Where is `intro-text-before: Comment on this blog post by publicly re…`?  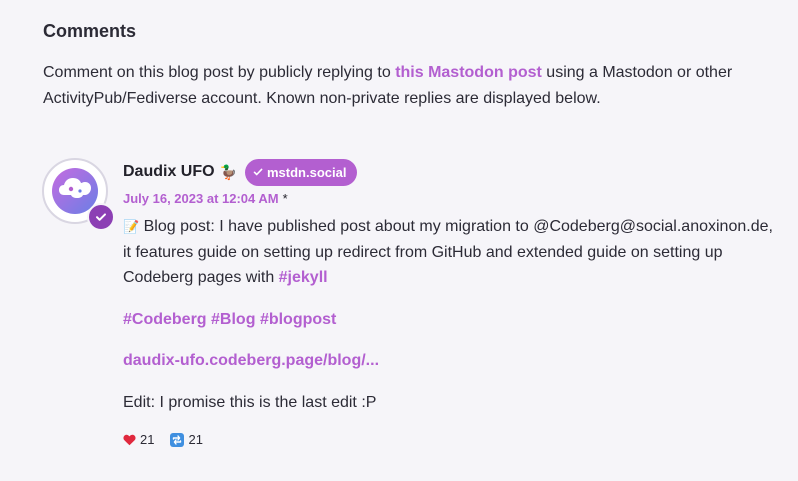 intro-text-before: Comment on this blog post by publicly re… is located at coordinates (219, 72).